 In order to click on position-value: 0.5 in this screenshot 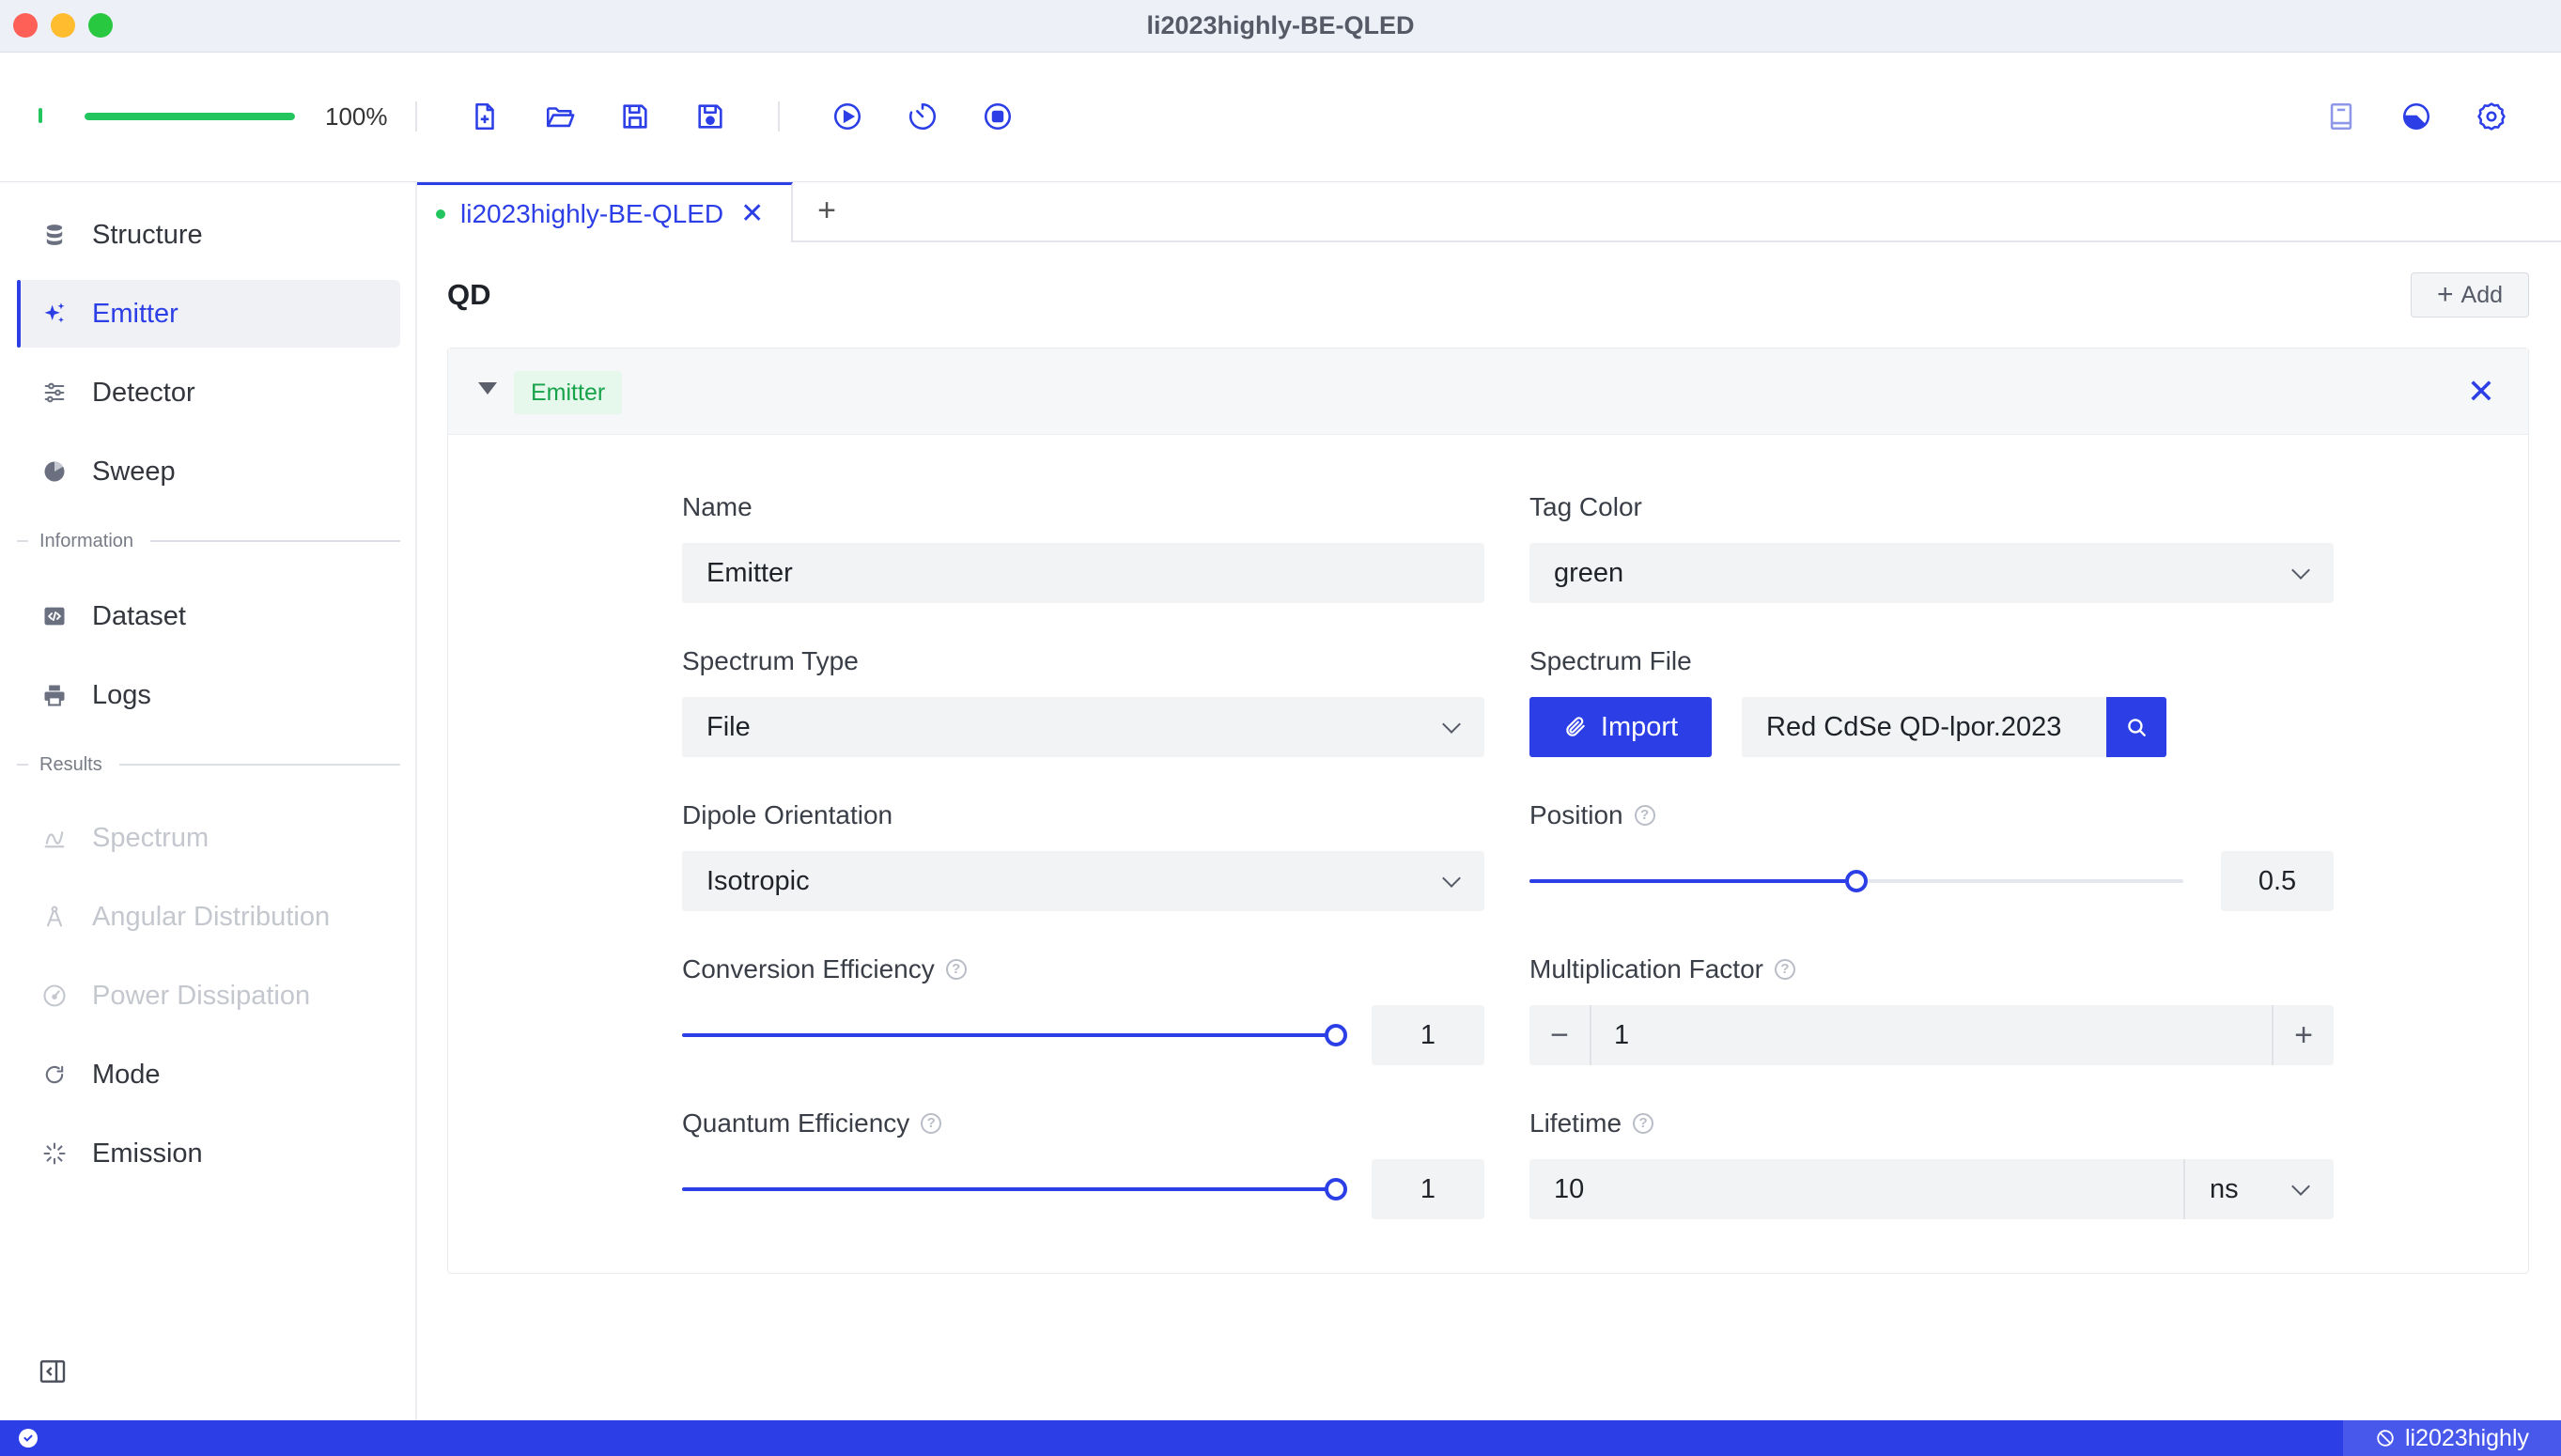, I will do `click(2277, 881)`.